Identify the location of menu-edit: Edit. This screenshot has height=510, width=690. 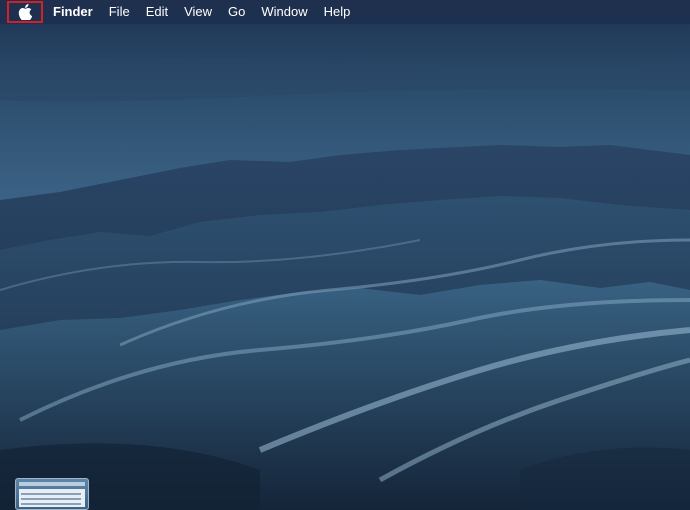
(157, 12).